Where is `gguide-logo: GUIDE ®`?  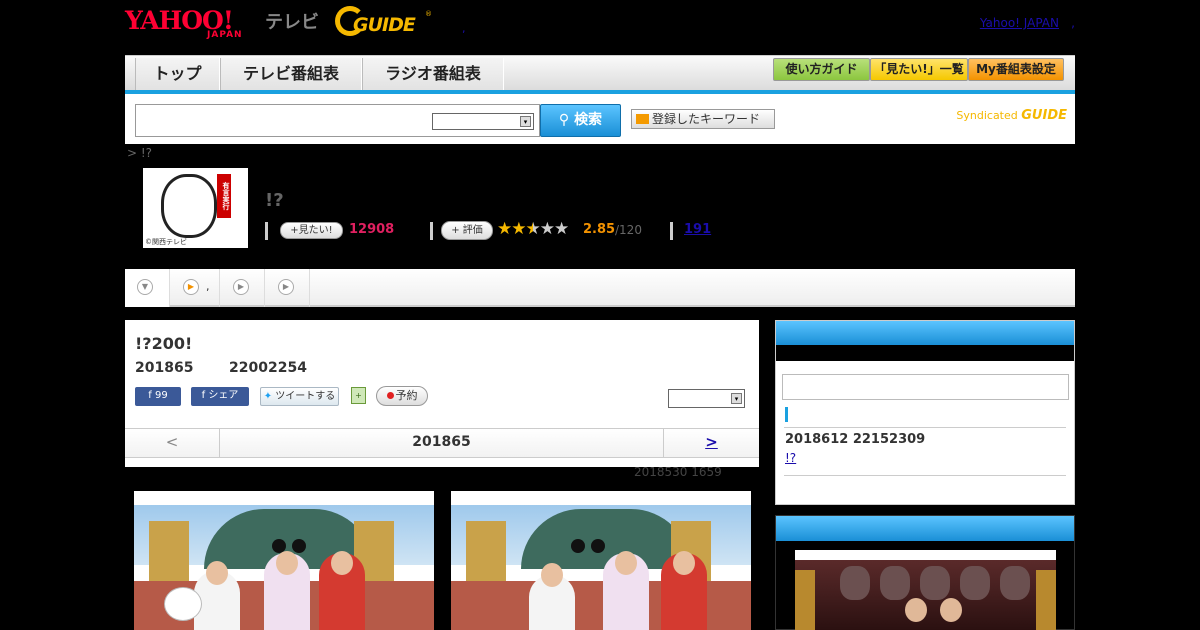
gguide-logo: GUIDE ® is located at coordinates (385, 23).